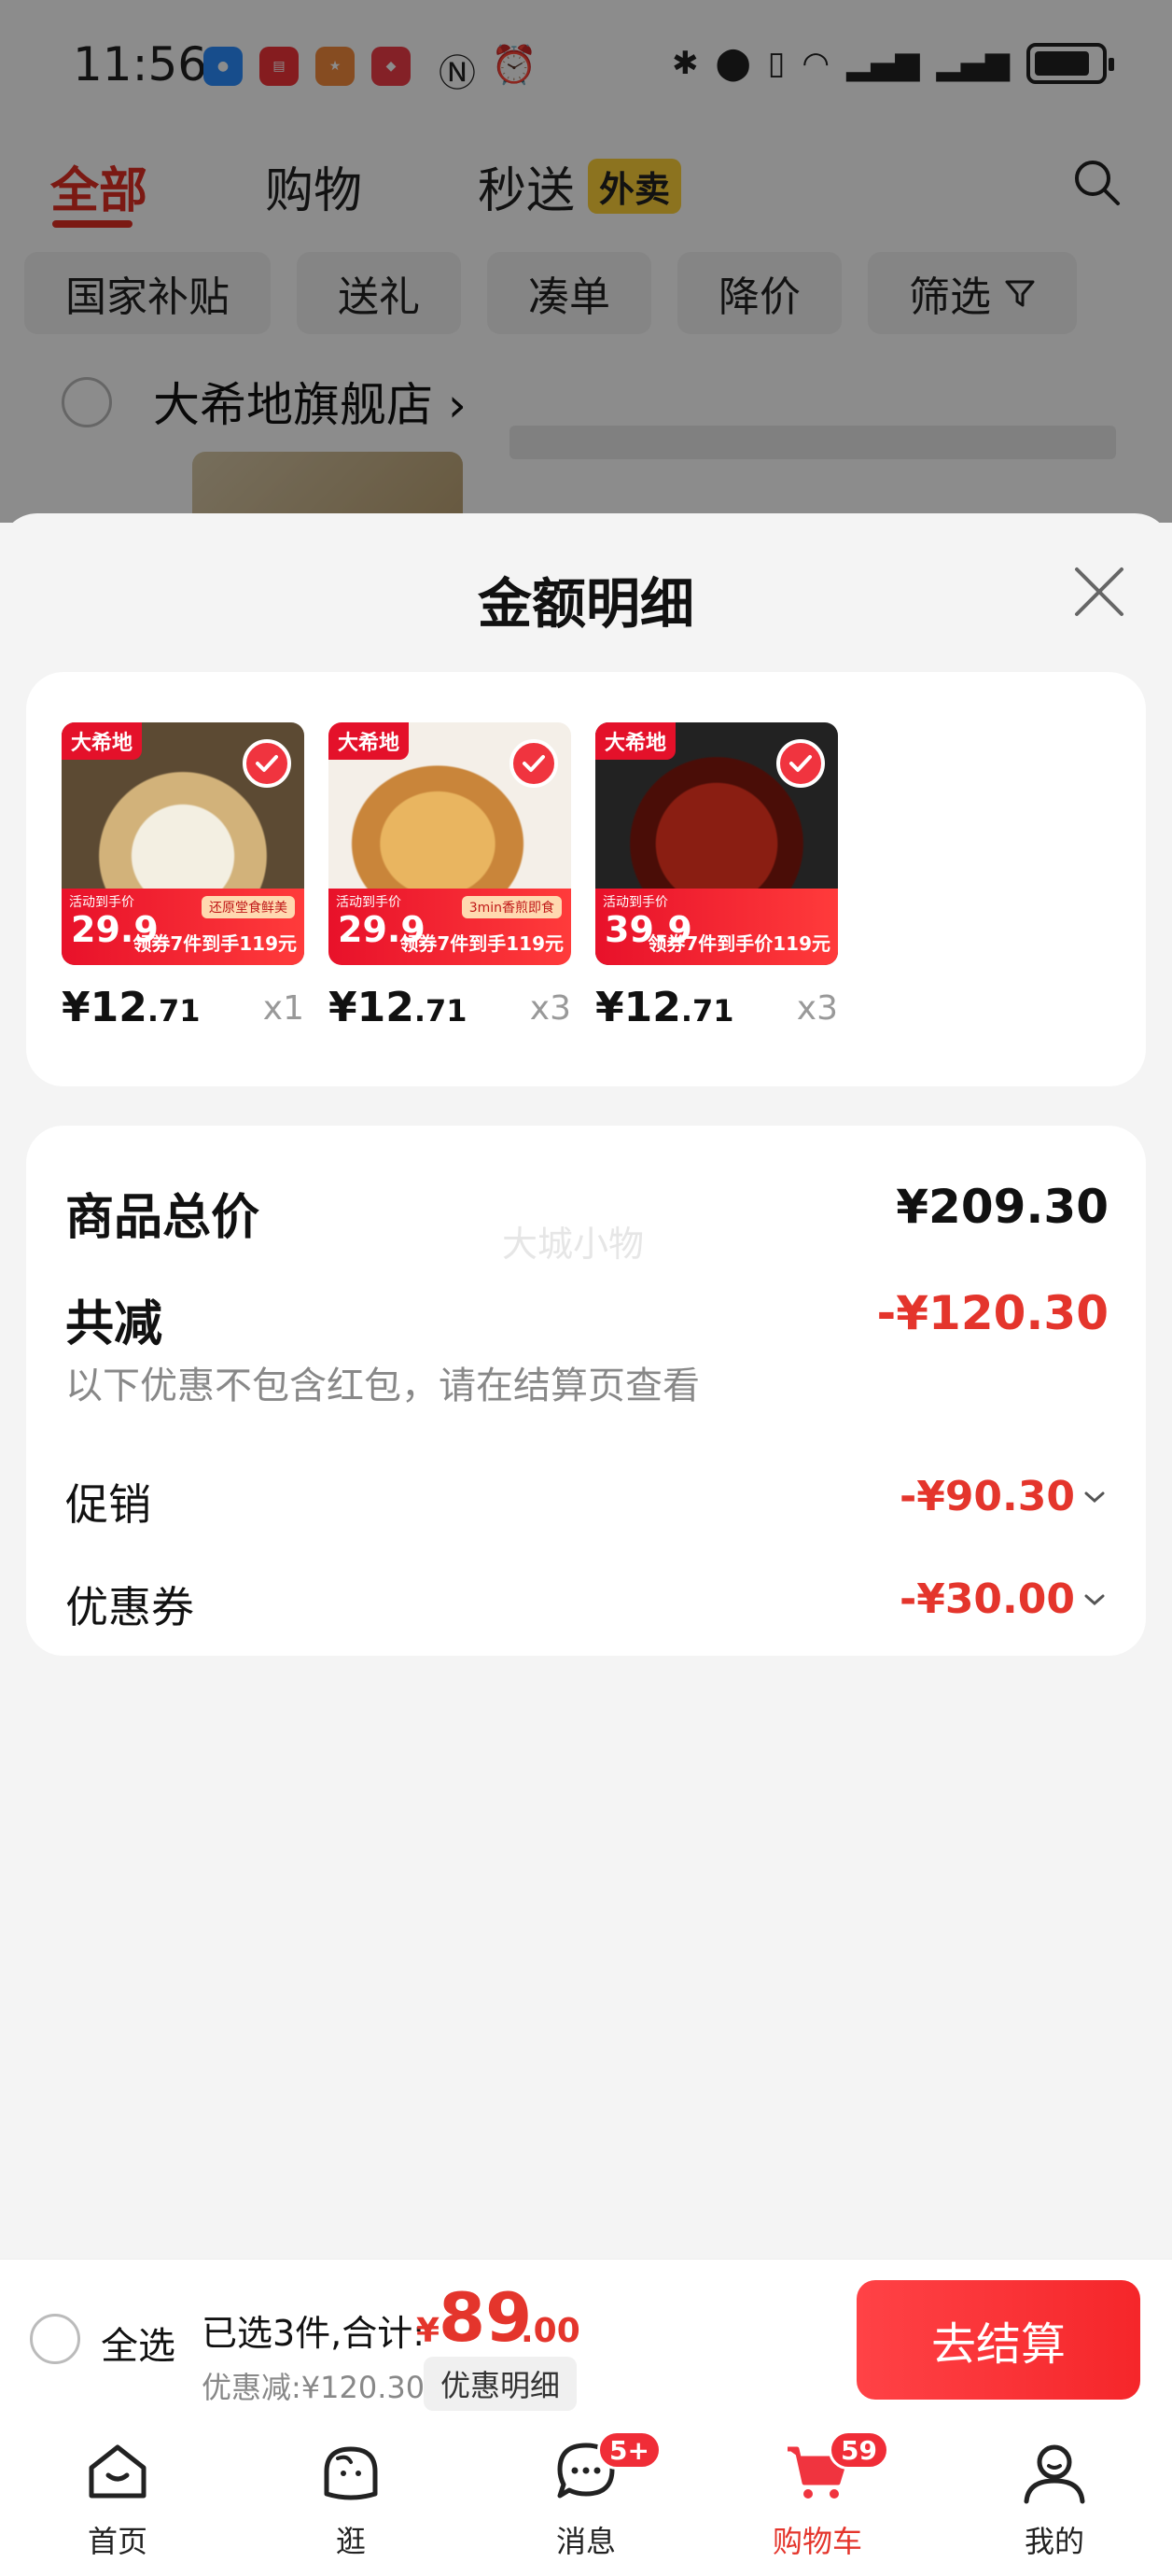 The width and height of the screenshot is (1172, 2576). What do you see at coordinates (573, 1244) in the screenshot?
I see `watermark: 大城小物` at bounding box center [573, 1244].